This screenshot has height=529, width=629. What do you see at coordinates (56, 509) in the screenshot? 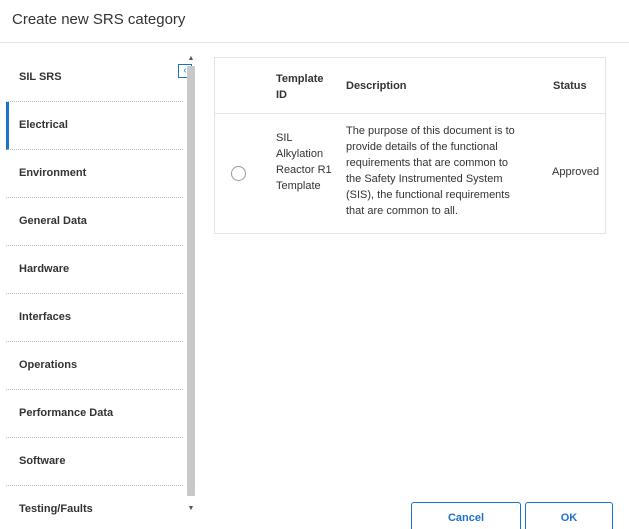
I see `sidebar-item-label: Testing/Faults` at bounding box center [56, 509].